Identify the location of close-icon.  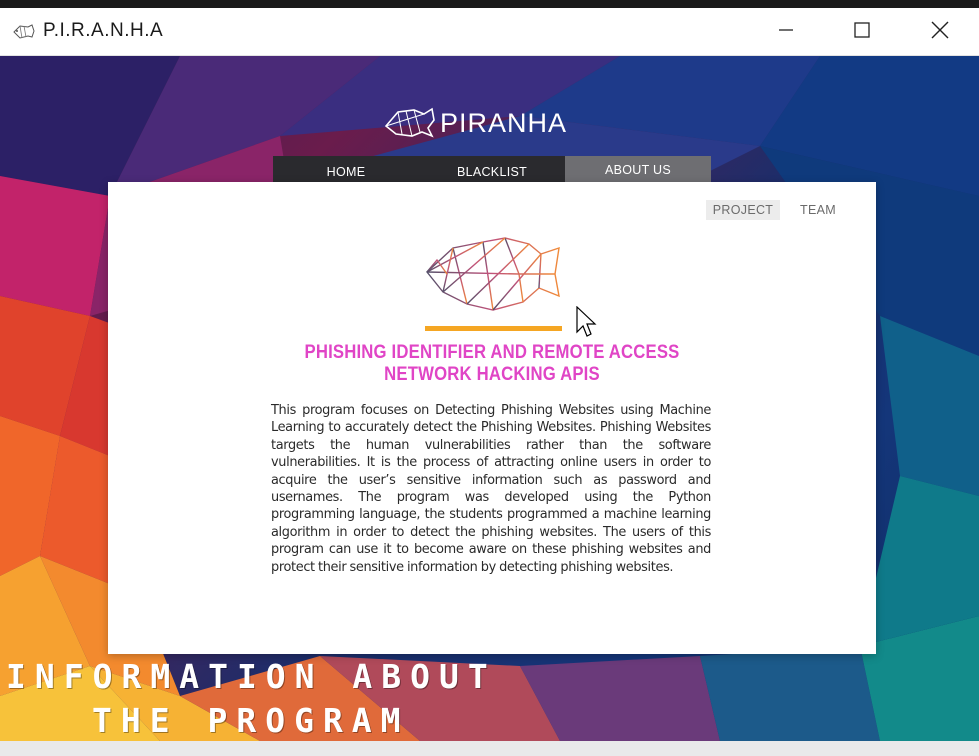
(940, 32).